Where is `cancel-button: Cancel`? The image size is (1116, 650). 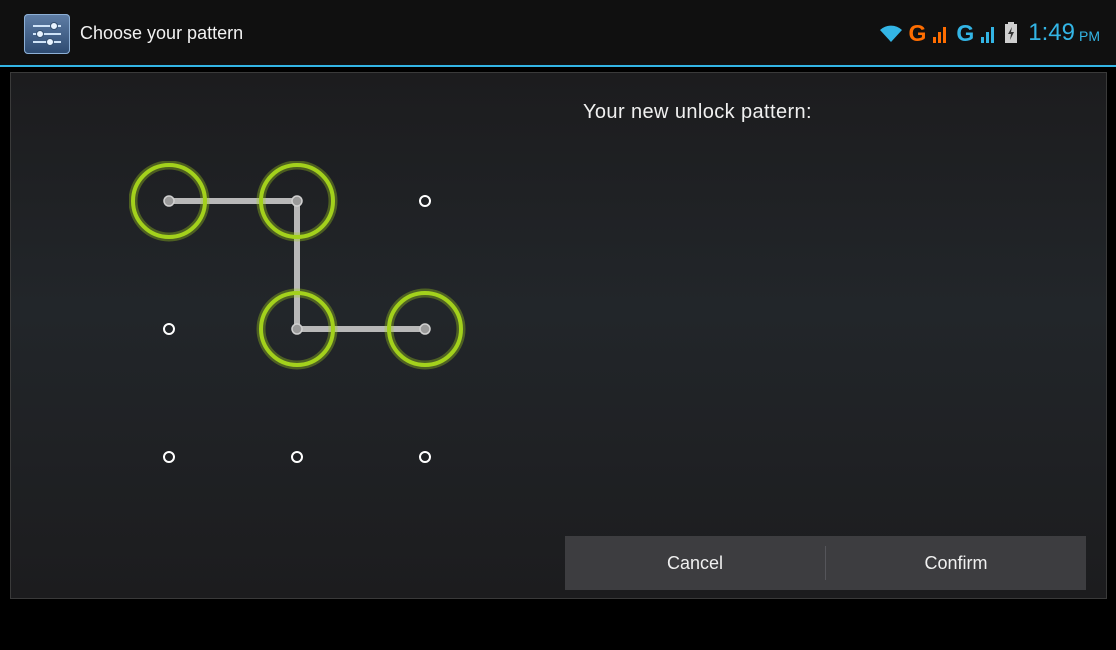 cancel-button: Cancel is located at coordinates (695, 563).